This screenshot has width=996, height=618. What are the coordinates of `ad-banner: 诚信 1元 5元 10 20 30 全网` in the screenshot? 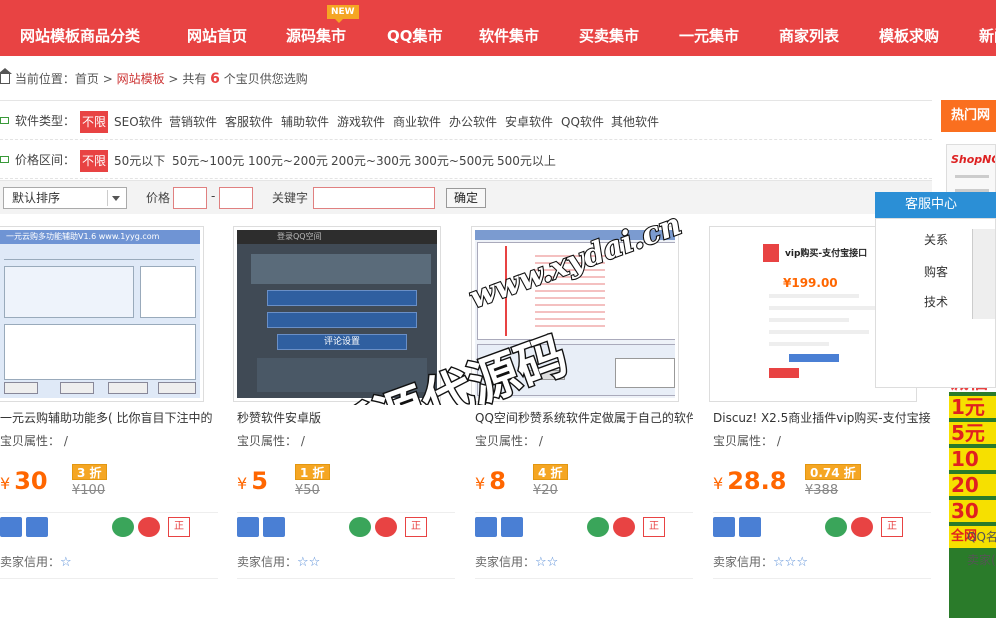 It's located at (972, 494).